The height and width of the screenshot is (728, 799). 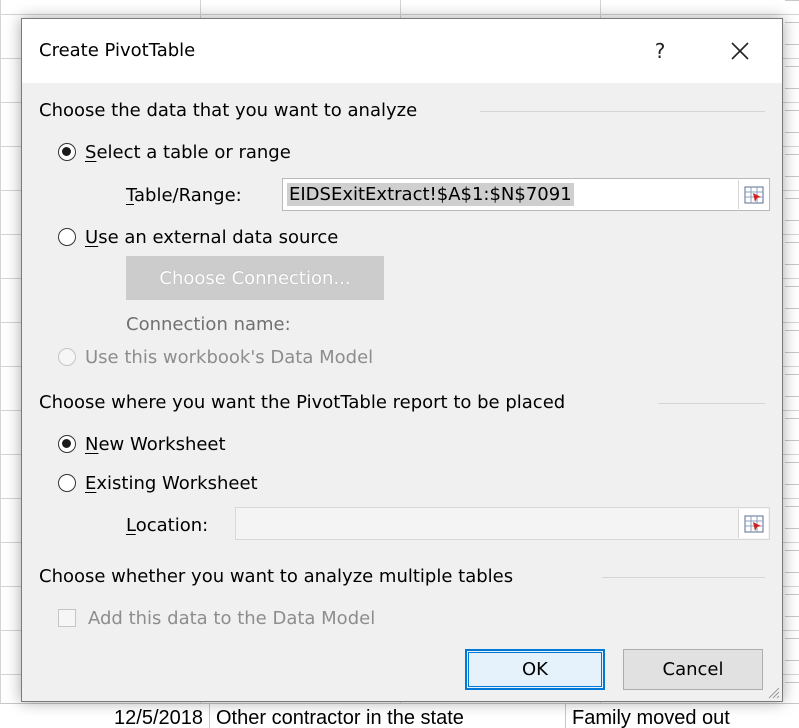 I want to click on radio-existing-worksheet: Existing Worksheet, so click(x=158, y=483).